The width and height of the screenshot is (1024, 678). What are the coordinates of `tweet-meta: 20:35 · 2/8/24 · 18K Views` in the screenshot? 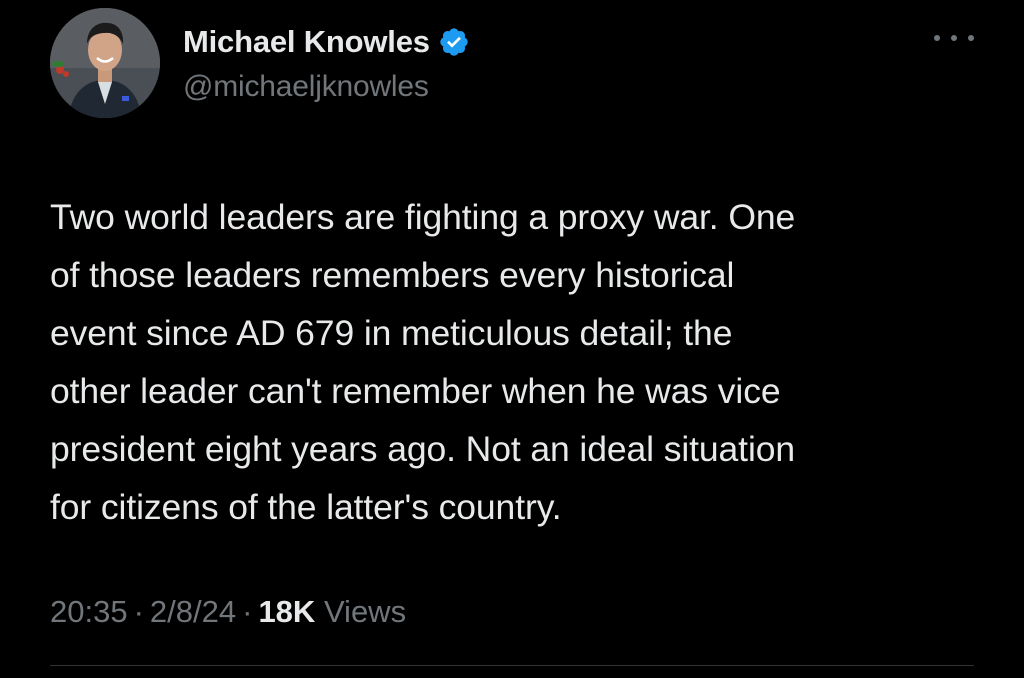 It's located at (228, 612).